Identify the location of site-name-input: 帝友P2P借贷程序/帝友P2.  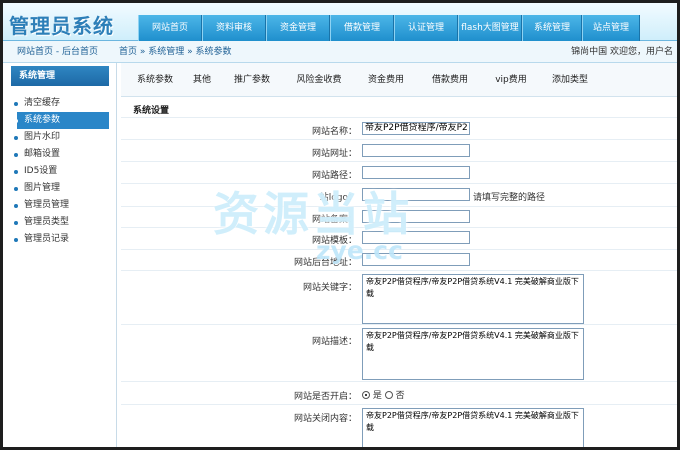
(416, 128).